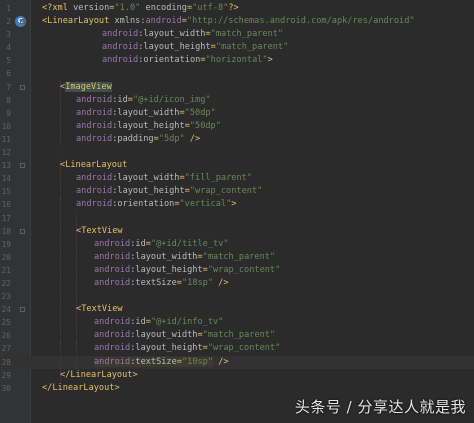  What do you see at coordinates (237, 218) in the screenshot?
I see `code-line: 17` at bounding box center [237, 218].